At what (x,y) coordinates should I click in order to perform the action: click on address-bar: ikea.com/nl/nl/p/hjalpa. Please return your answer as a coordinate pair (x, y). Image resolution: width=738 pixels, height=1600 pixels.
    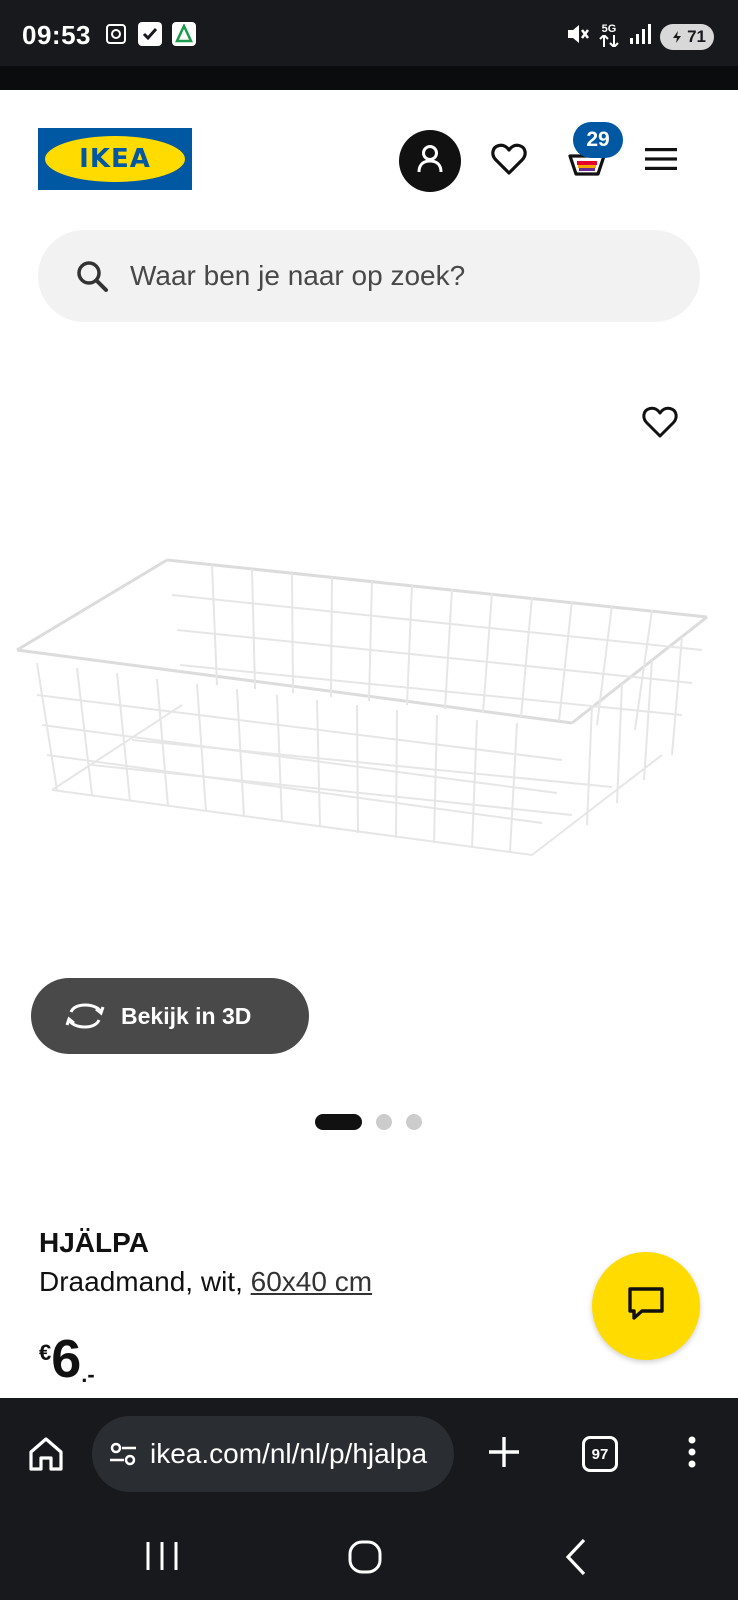
    Looking at the image, I should click on (273, 1454).